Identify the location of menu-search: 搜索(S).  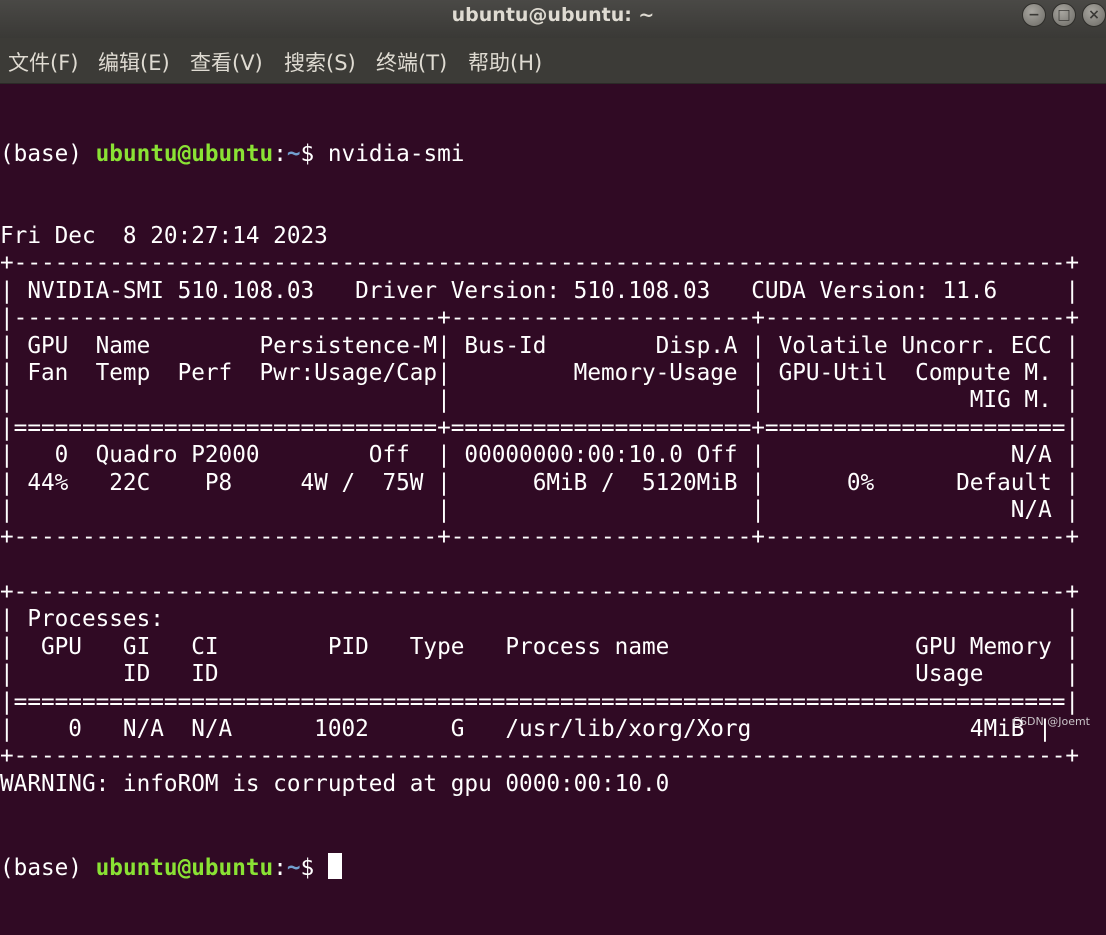
(320, 63).